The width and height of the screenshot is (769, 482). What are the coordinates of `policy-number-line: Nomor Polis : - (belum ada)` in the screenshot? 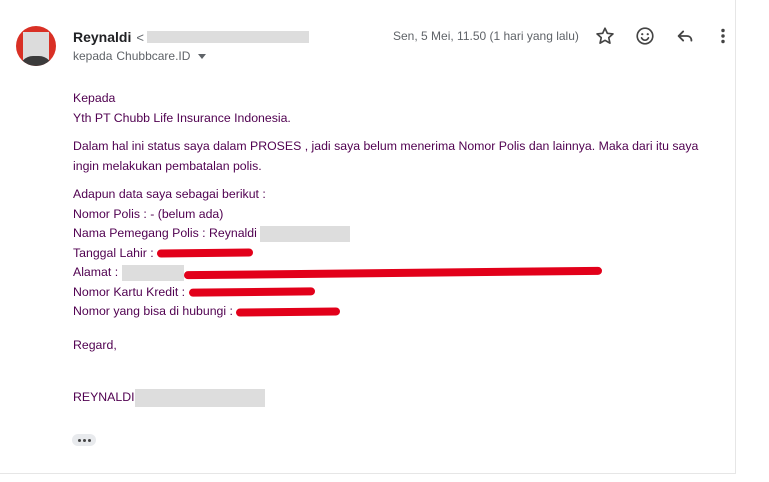 It's located at (148, 213).